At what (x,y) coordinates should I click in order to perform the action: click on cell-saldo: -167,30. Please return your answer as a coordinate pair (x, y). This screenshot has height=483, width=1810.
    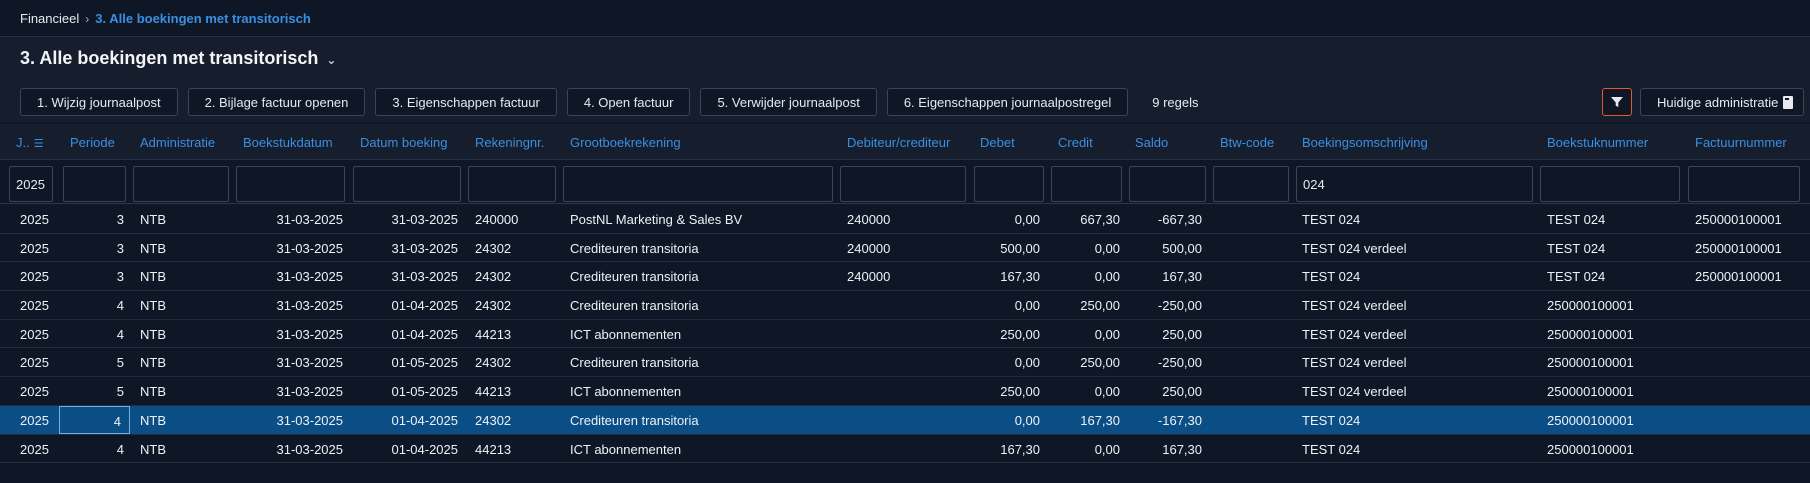
    Looking at the image, I should click on (1180, 420).